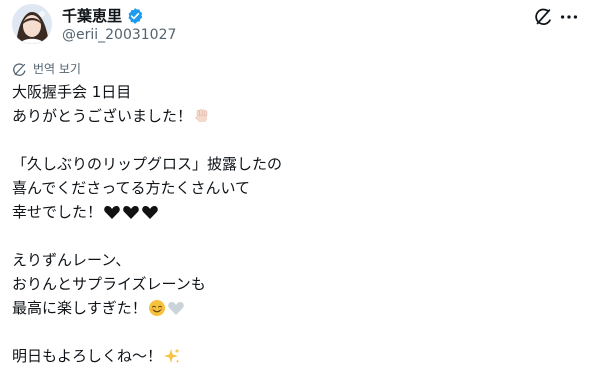  What do you see at coordinates (19, 69) in the screenshot?
I see `globe-icon` at bounding box center [19, 69].